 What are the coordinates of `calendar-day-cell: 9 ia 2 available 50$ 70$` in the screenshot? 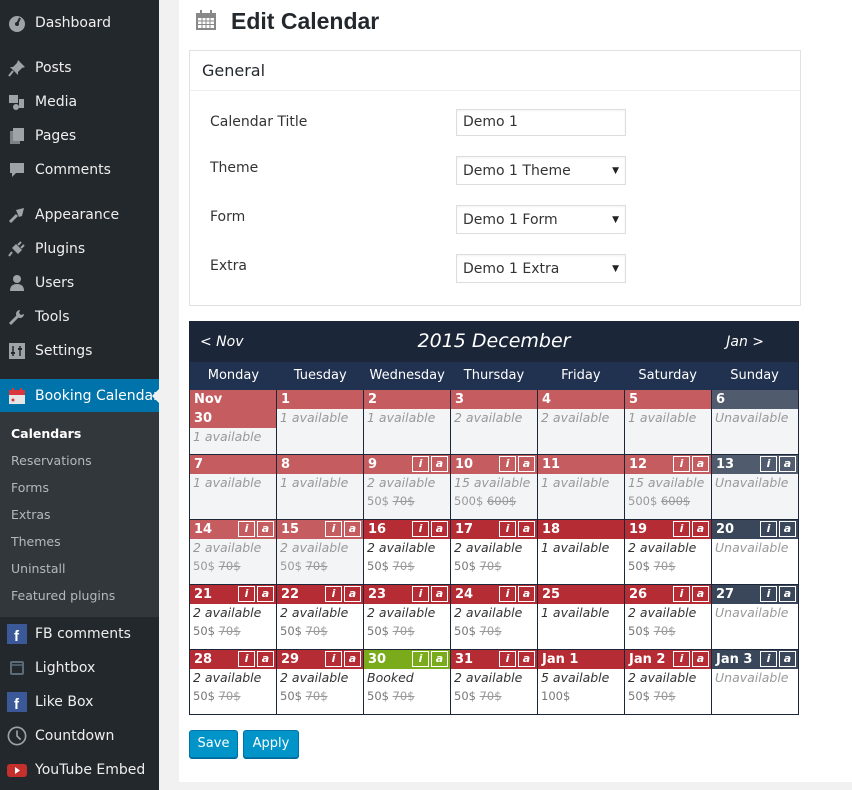 It's located at (407, 487).